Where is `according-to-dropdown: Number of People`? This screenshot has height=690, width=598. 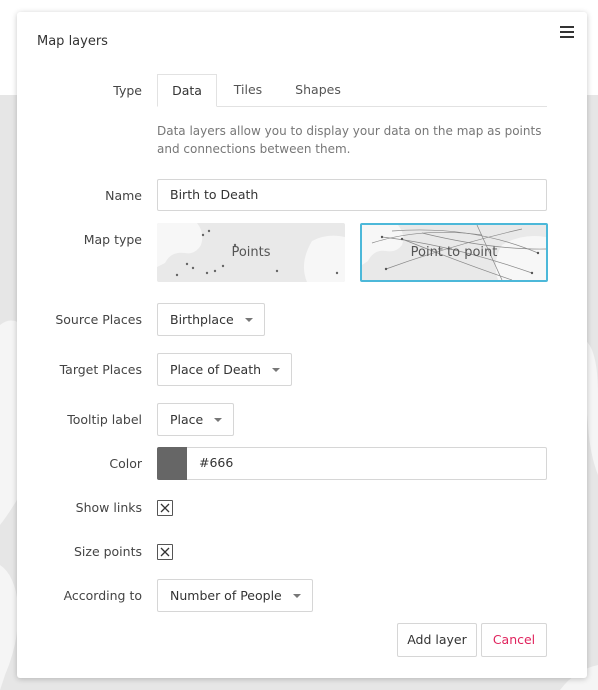
according-to-dropdown: Number of People is located at coordinates (235, 595).